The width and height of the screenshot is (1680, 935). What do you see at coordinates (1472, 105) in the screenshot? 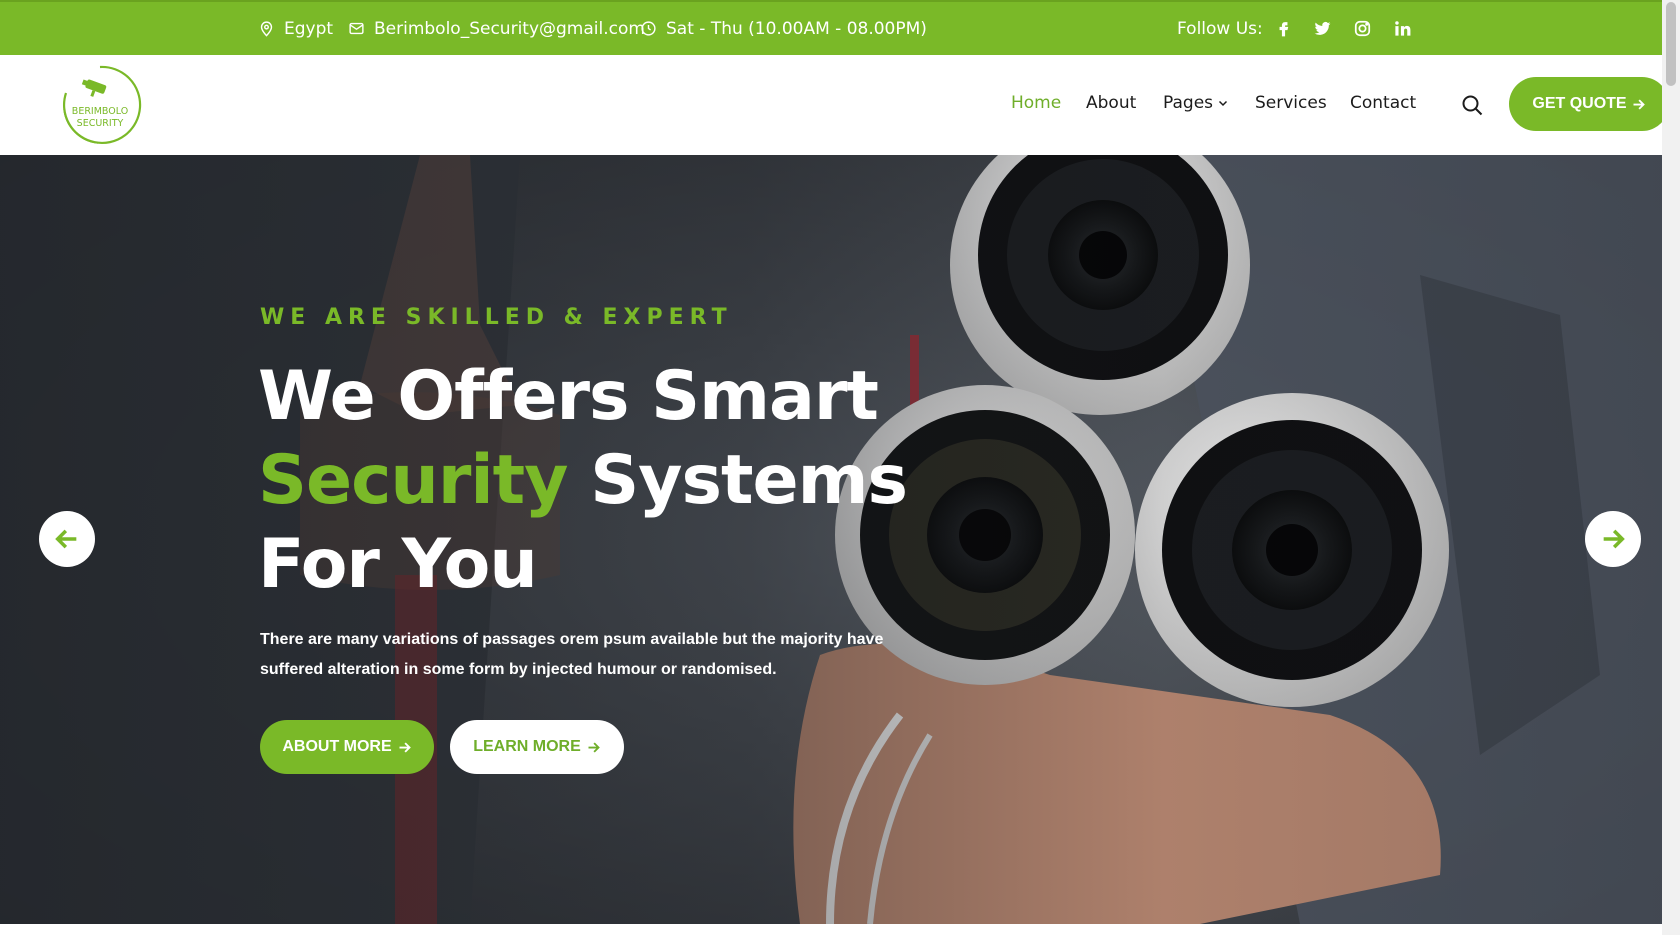
I see `search-icon` at bounding box center [1472, 105].